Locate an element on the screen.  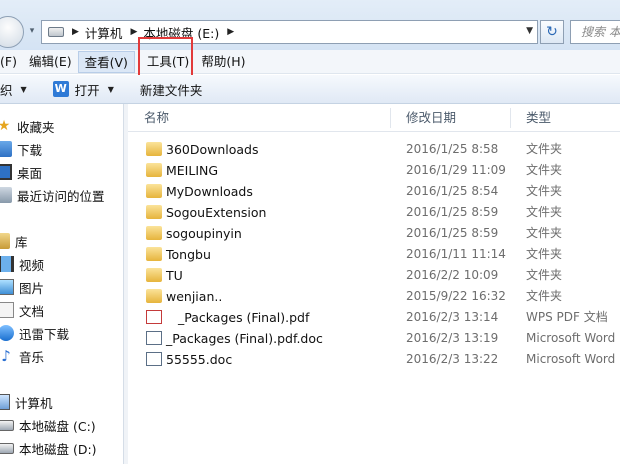
menu-edit: 编辑(E) is located at coordinates (50, 62).